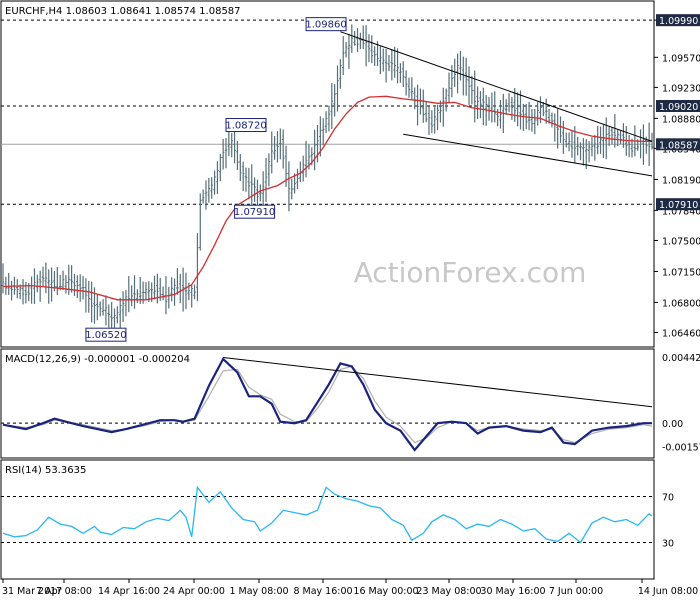  What do you see at coordinates (470, 272) in the screenshot?
I see `watermark: ActionForex.com` at bounding box center [470, 272].